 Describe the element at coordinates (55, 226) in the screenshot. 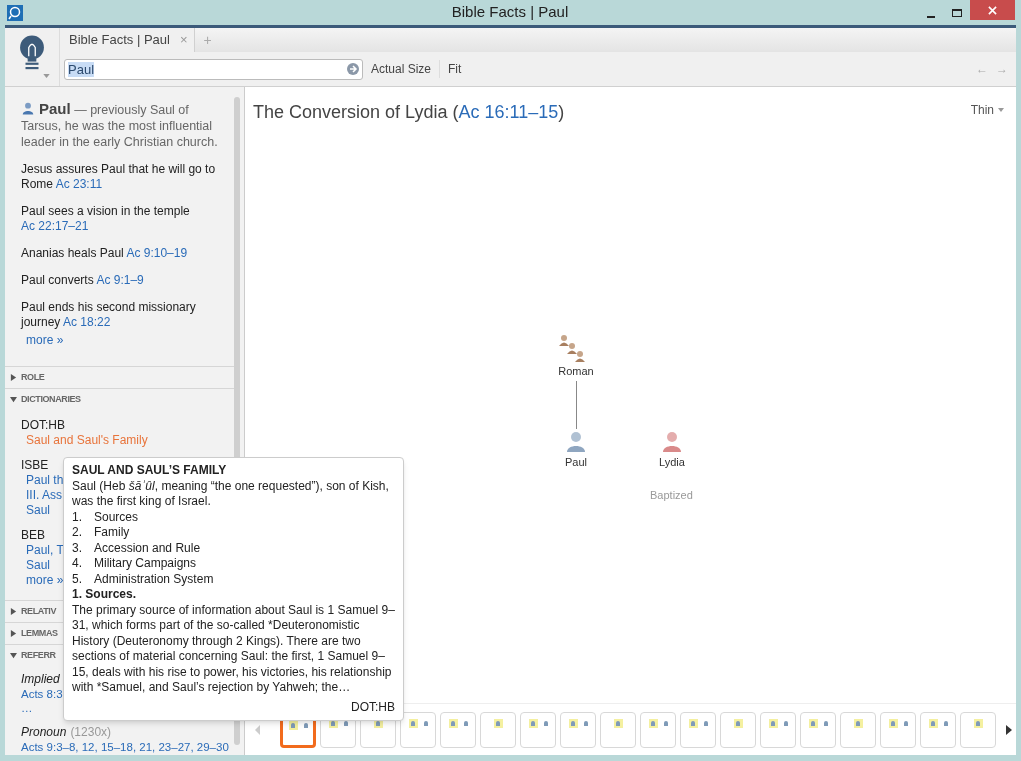

I see `verse-link: Ac 22:17–21` at that location.